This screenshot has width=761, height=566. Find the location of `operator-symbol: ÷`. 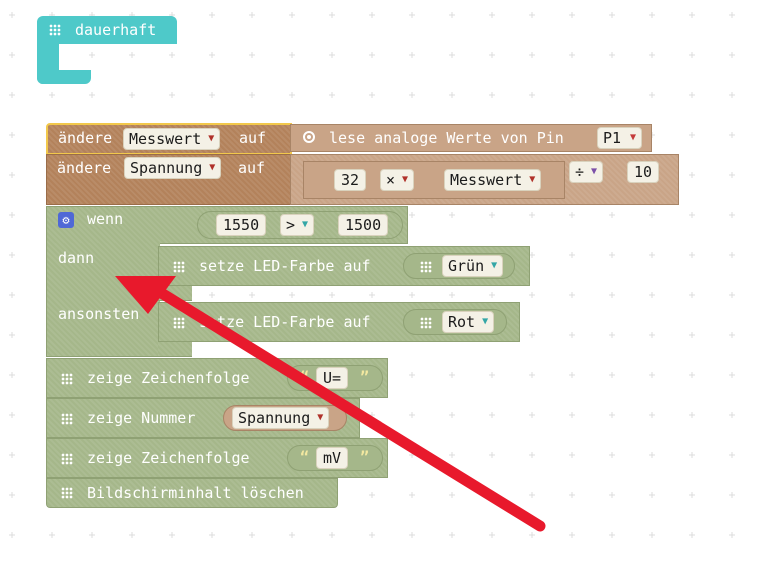

operator-symbol: ÷ is located at coordinates (580, 172).